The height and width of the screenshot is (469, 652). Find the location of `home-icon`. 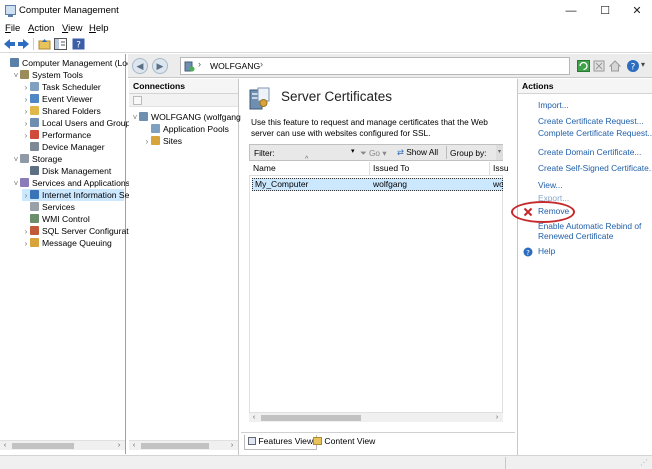

home-icon is located at coordinates (615, 66).